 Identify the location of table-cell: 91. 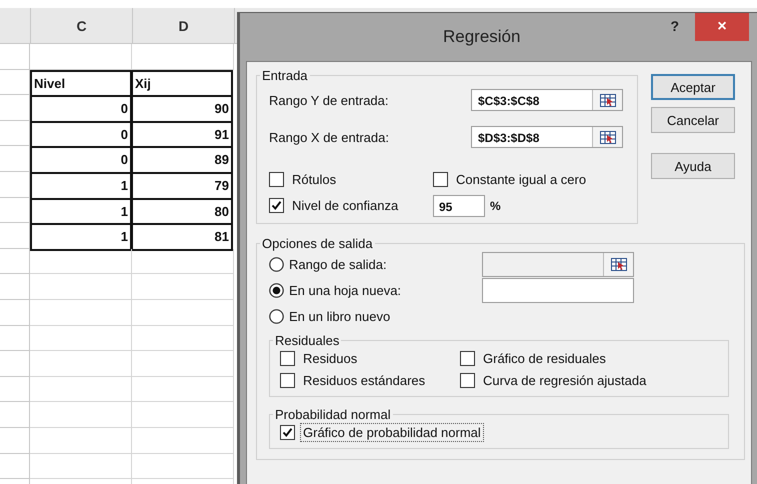
(182, 134).